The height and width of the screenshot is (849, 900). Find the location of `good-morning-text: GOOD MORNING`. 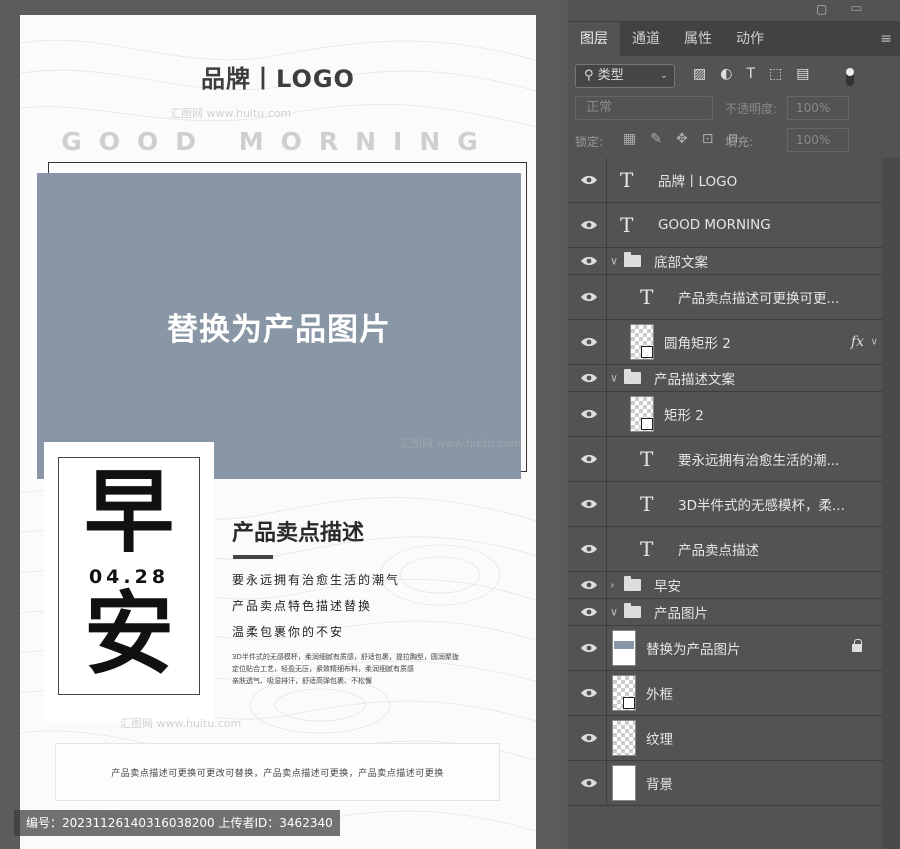

good-morning-text: GOOD MORNING is located at coordinates (278, 141).